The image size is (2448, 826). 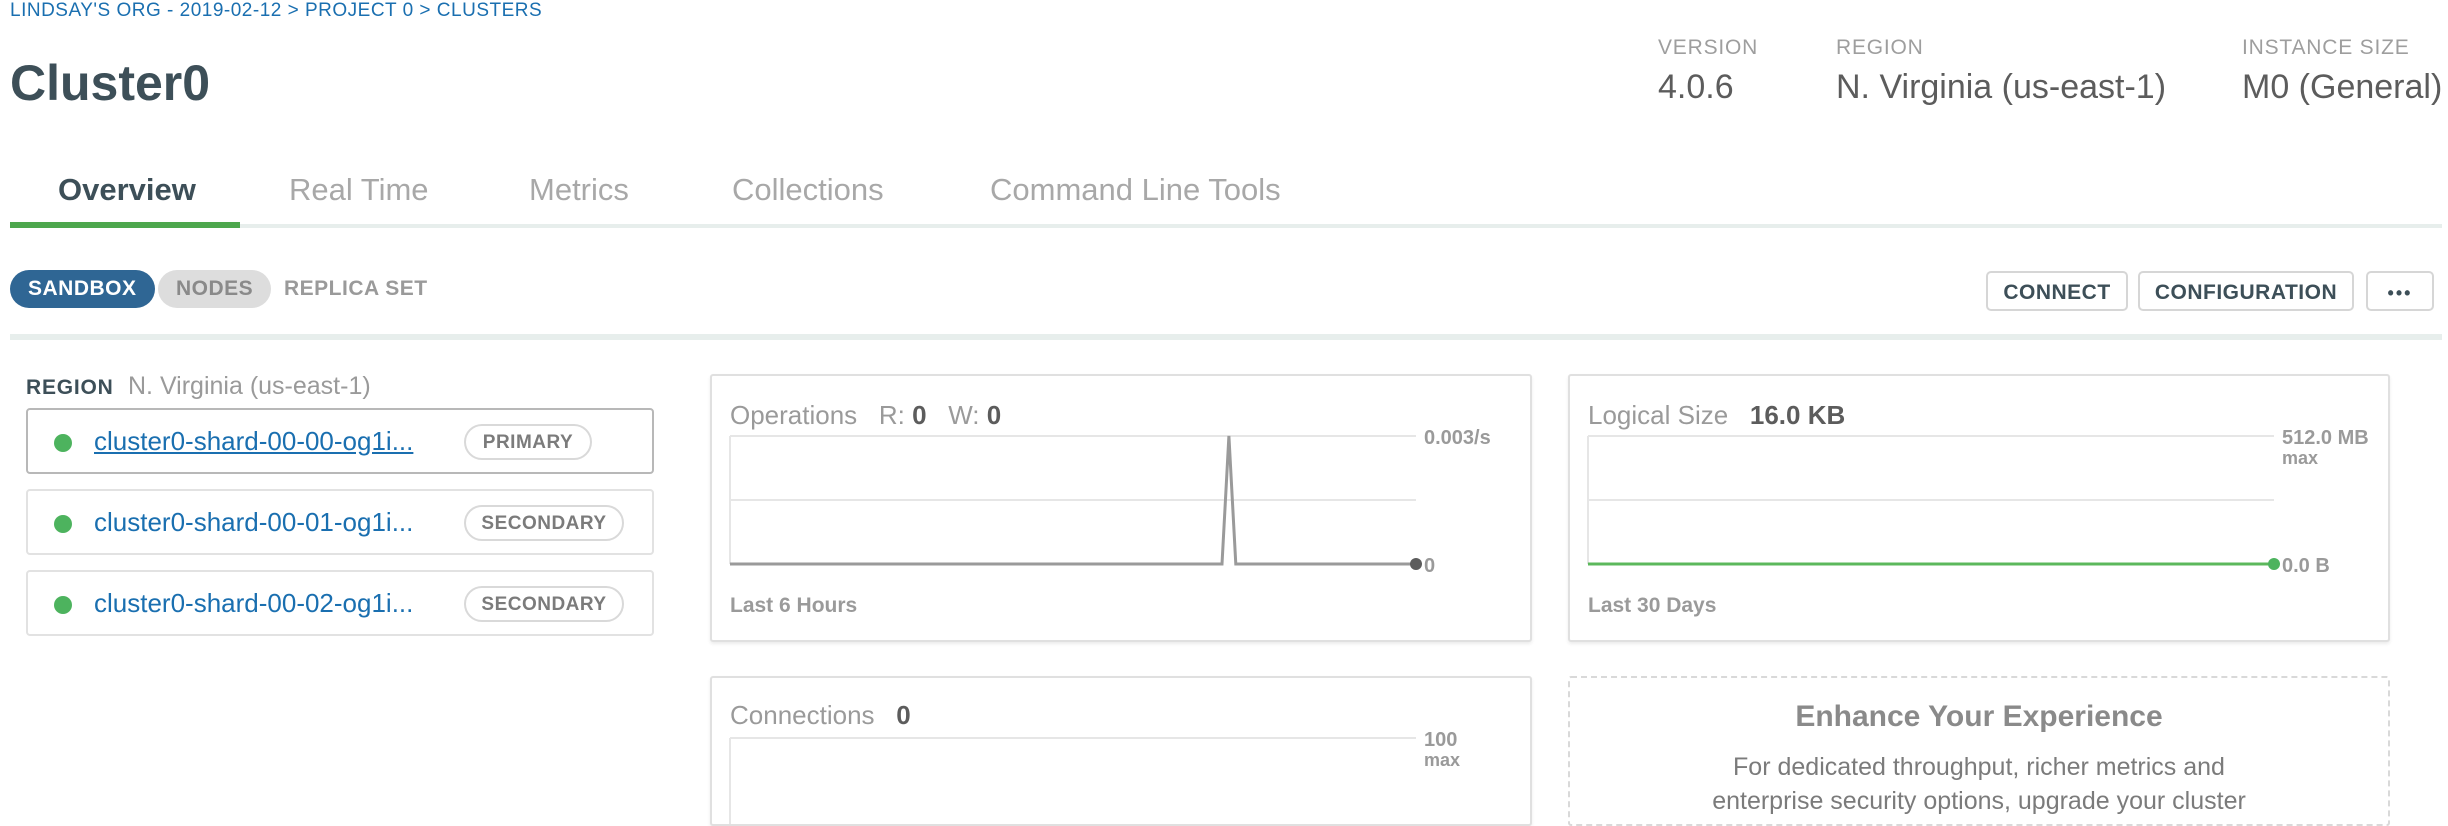 I want to click on tab-command-line-tools: Command Line Tools, so click(x=1135, y=190).